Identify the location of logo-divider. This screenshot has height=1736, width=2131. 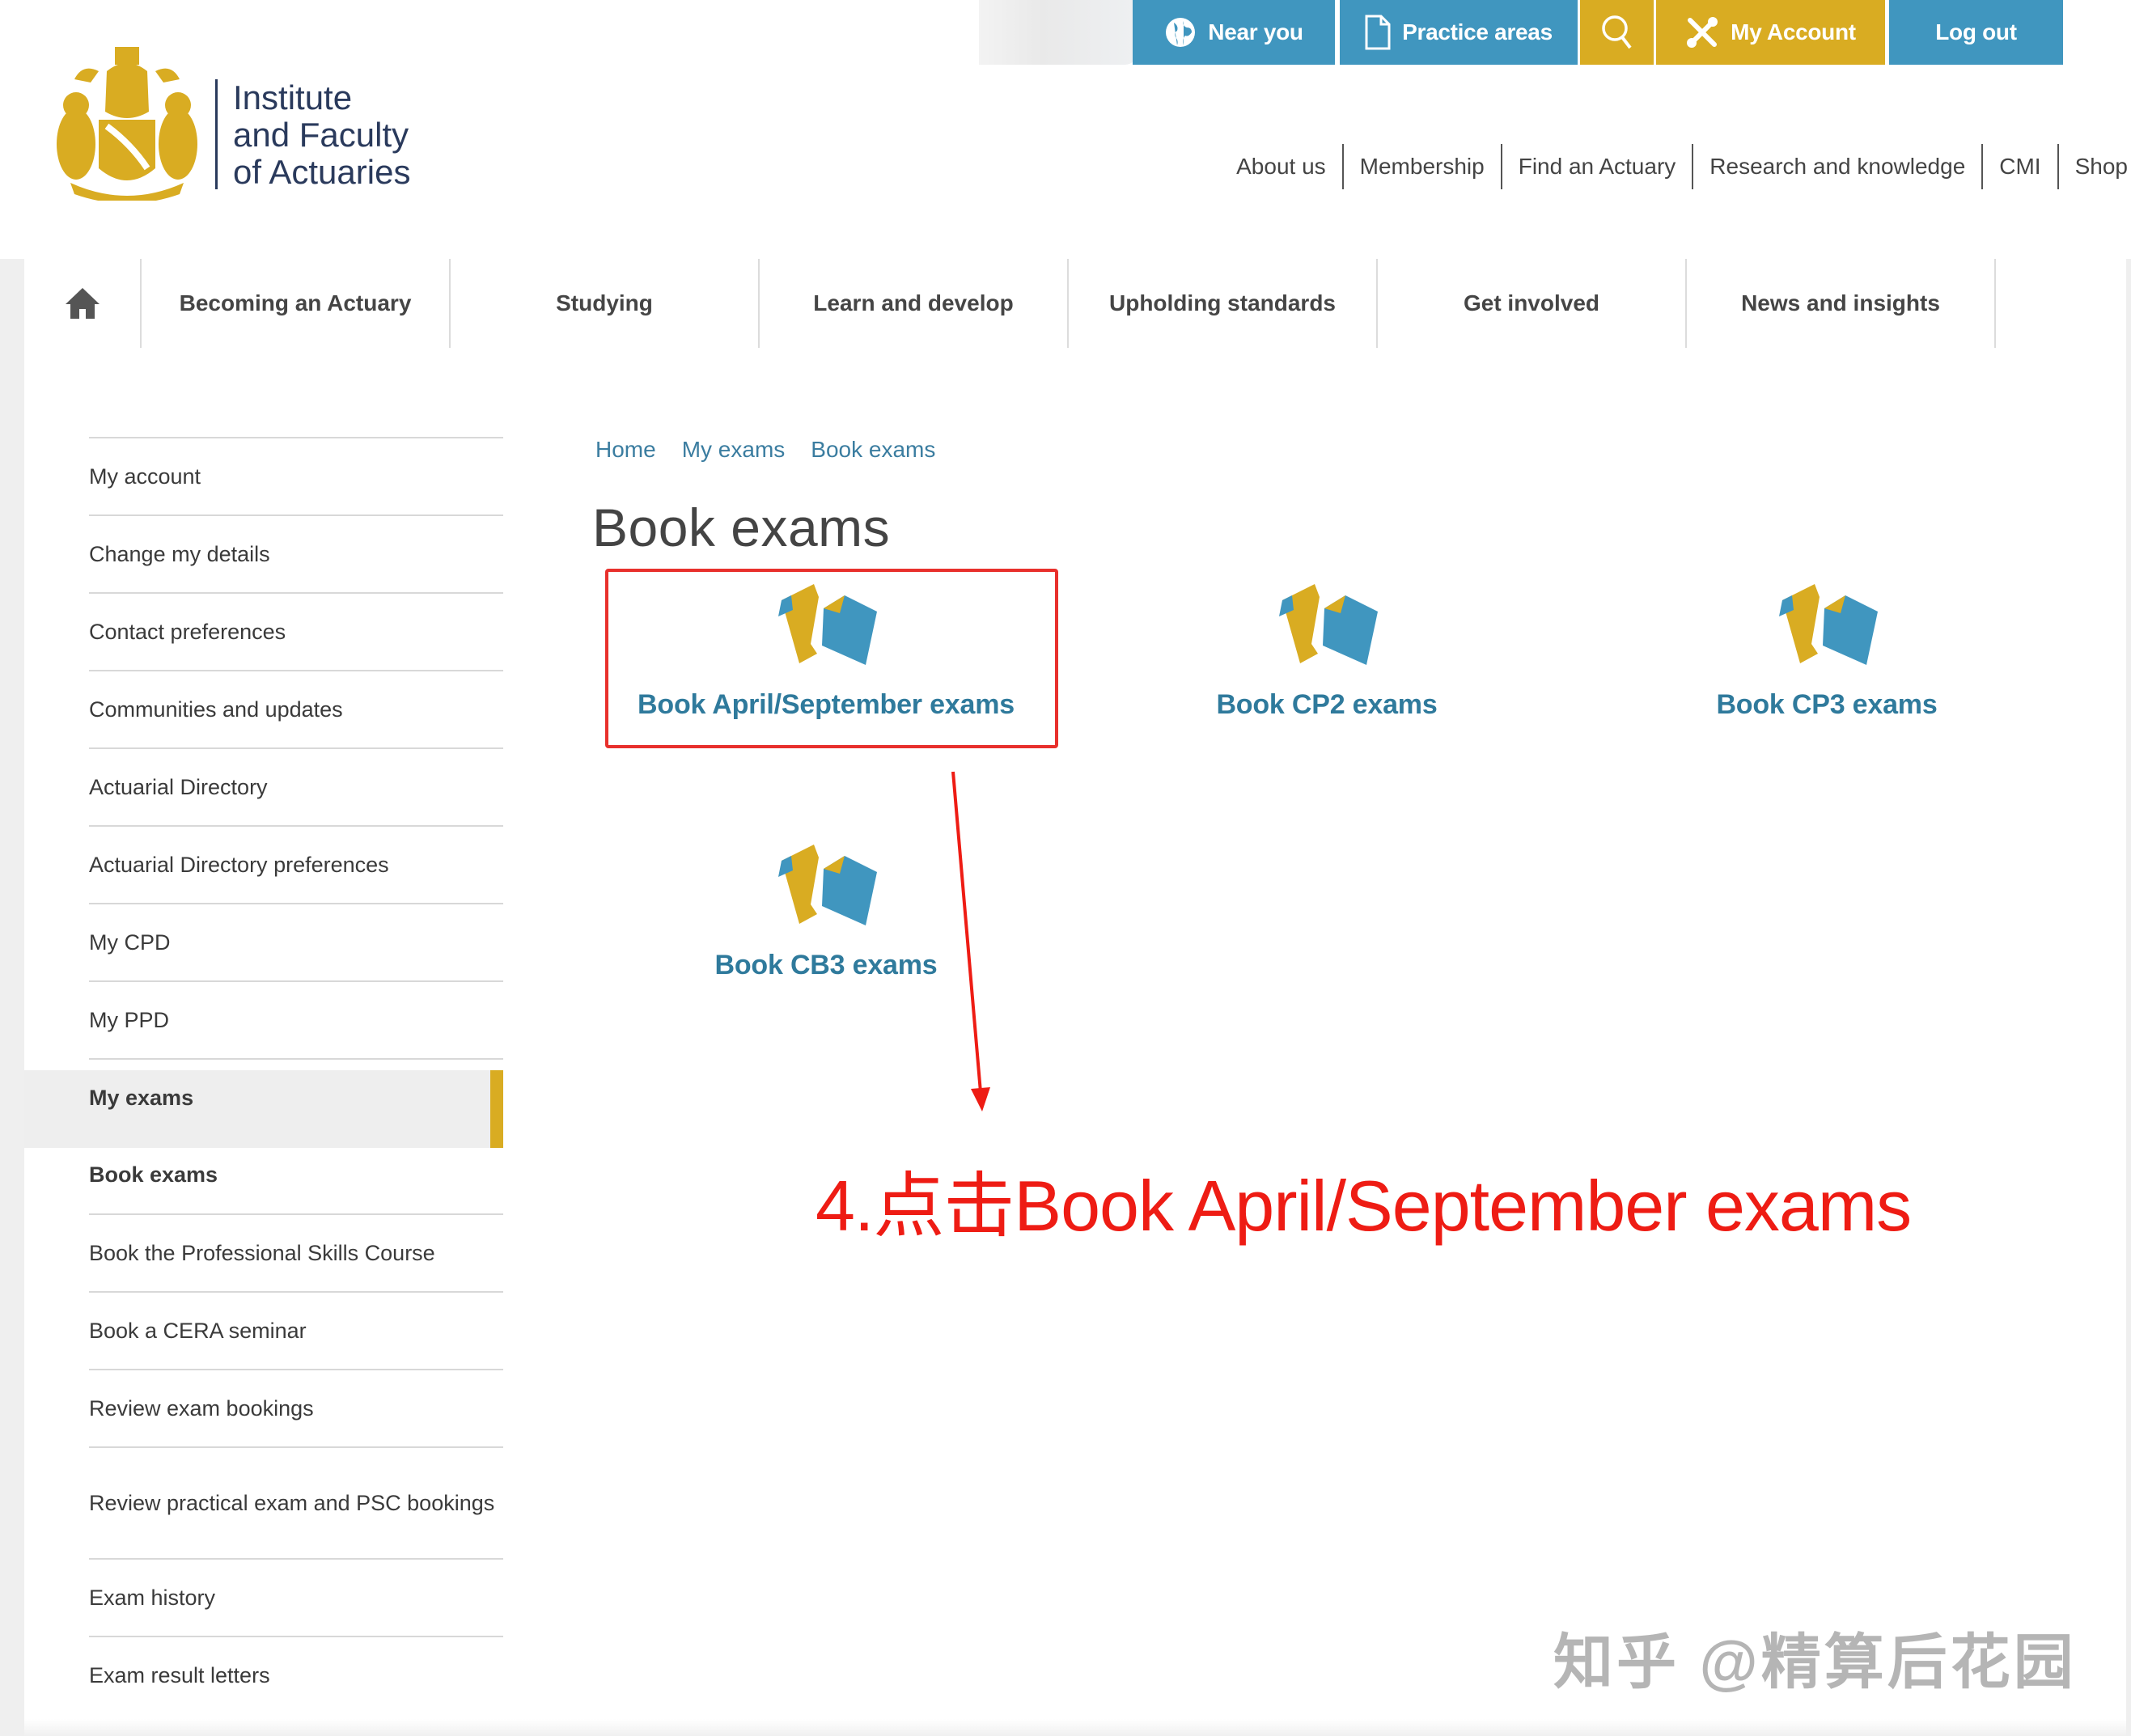
(216, 134).